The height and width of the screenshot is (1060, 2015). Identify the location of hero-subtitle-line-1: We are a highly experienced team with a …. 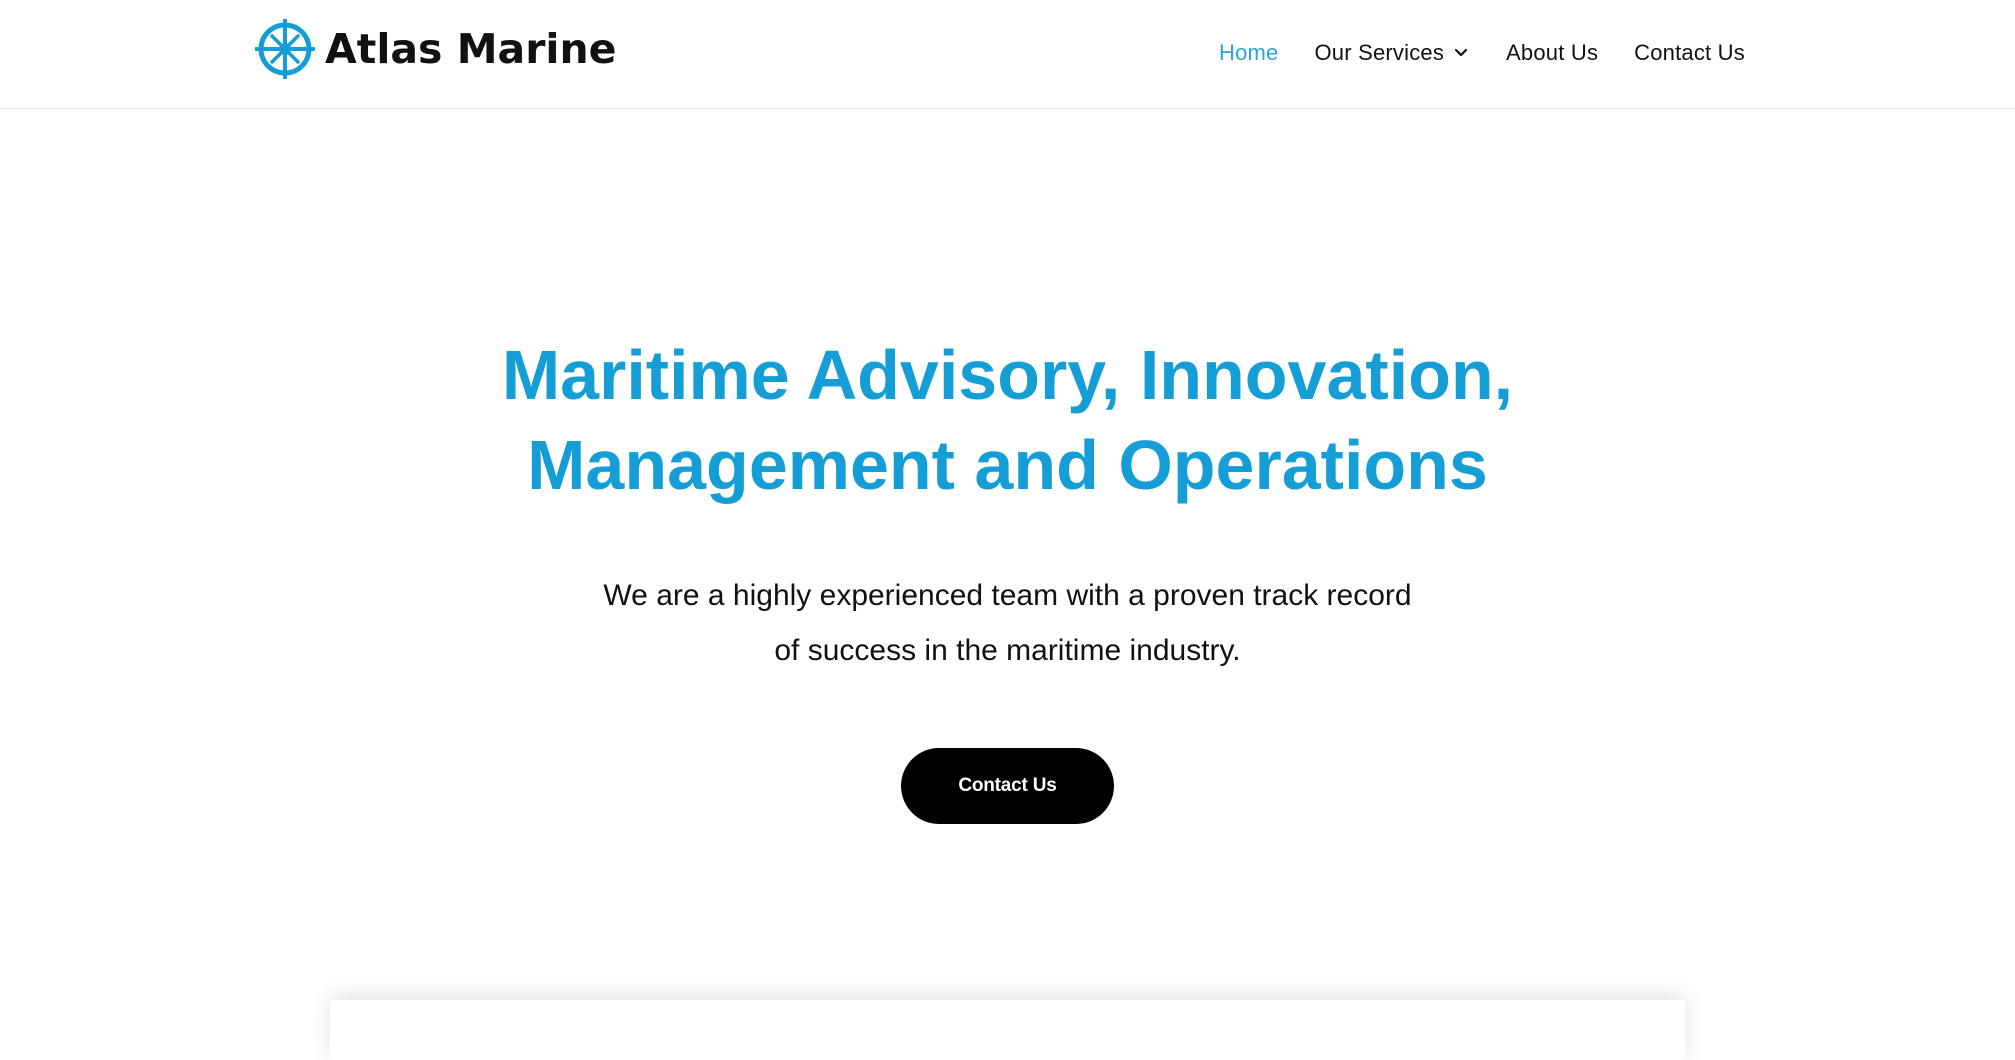
(1007, 595).